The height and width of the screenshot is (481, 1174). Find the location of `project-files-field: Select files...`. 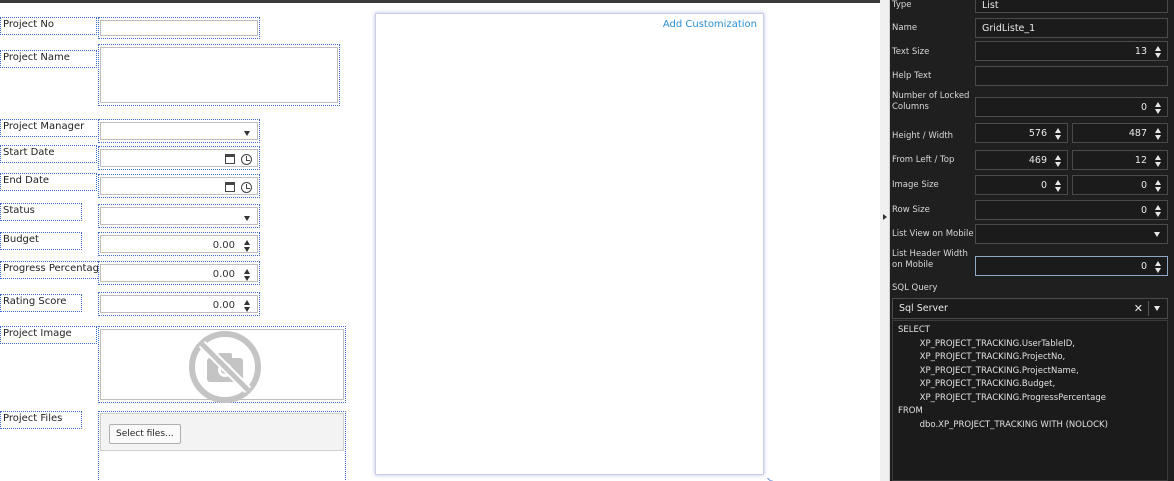

project-files-field: Select files... is located at coordinates (222, 446).